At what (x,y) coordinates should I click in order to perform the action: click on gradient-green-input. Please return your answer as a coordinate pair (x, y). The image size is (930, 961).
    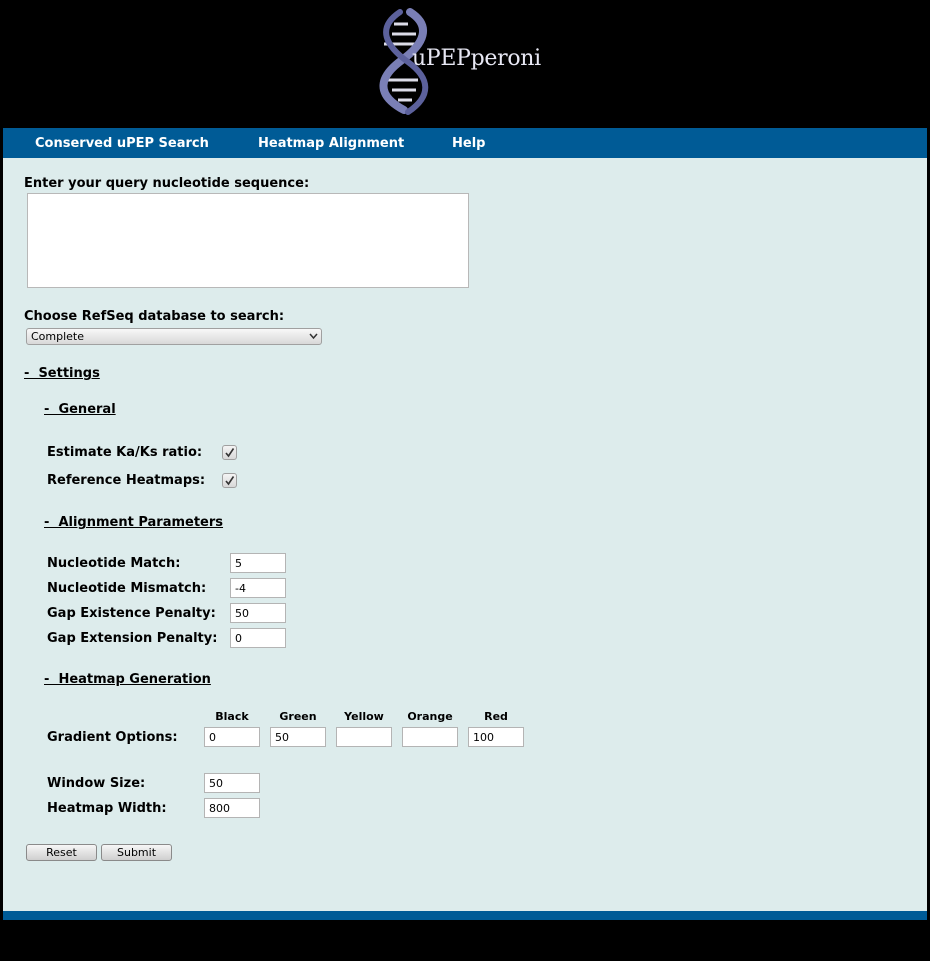
    Looking at the image, I should click on (298, 737).